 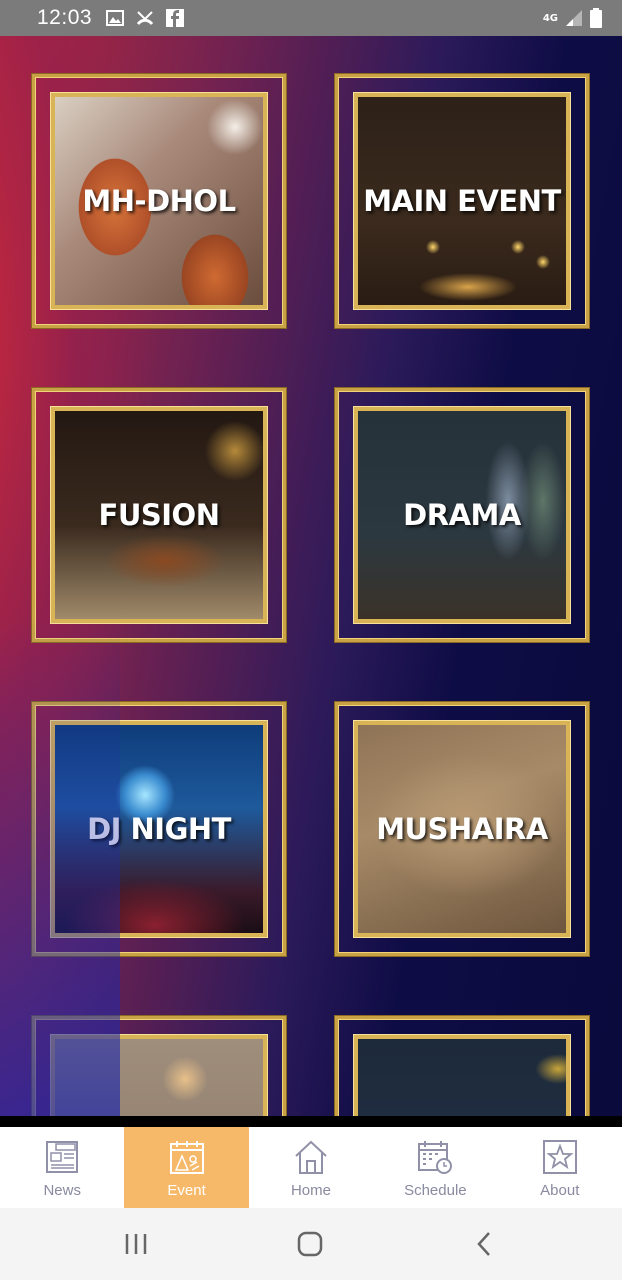 I want to click on calendar-clock-icon, so click(x=435, y=1157).